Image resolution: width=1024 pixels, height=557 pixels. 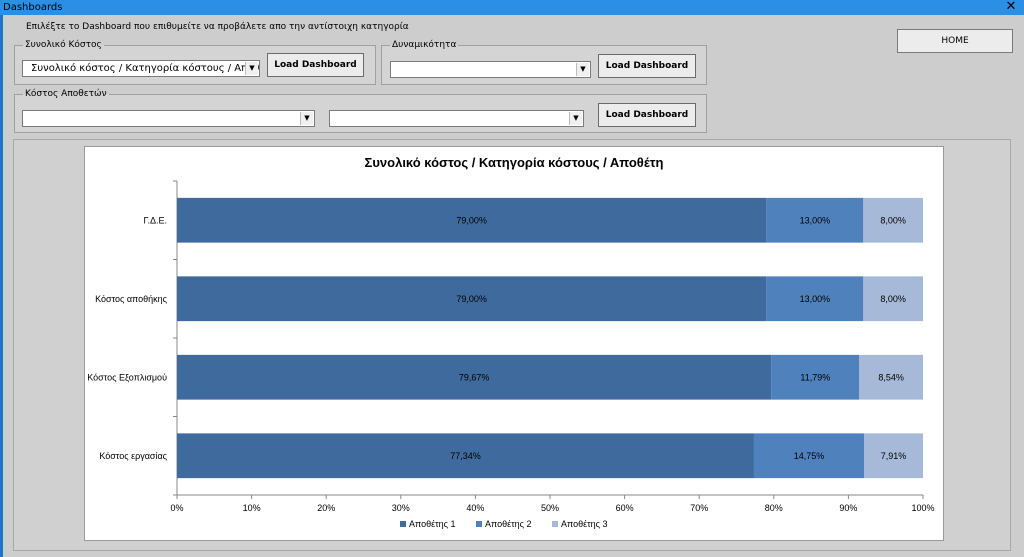 What do you see at coordinates (584, 524) in the screenshot?
I see `legend-label: Αποθέτης 3` at bounding box center [584, 524].